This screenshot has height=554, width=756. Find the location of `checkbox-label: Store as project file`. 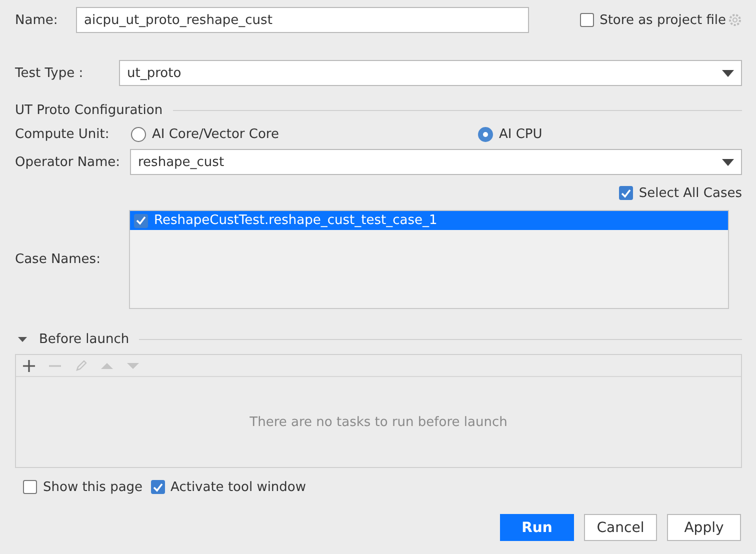

checkbox-label: Store as project file is located at coordinates (663, 20).